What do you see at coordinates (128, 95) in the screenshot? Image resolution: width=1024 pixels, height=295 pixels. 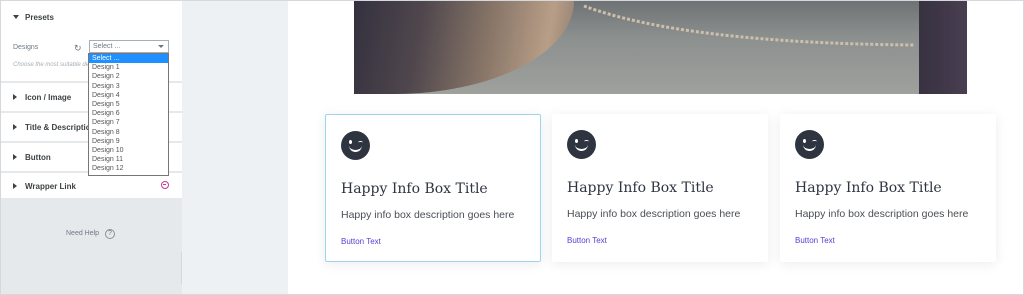 I see `dropdown-option: Design 4` at bounding box center [128, 95].